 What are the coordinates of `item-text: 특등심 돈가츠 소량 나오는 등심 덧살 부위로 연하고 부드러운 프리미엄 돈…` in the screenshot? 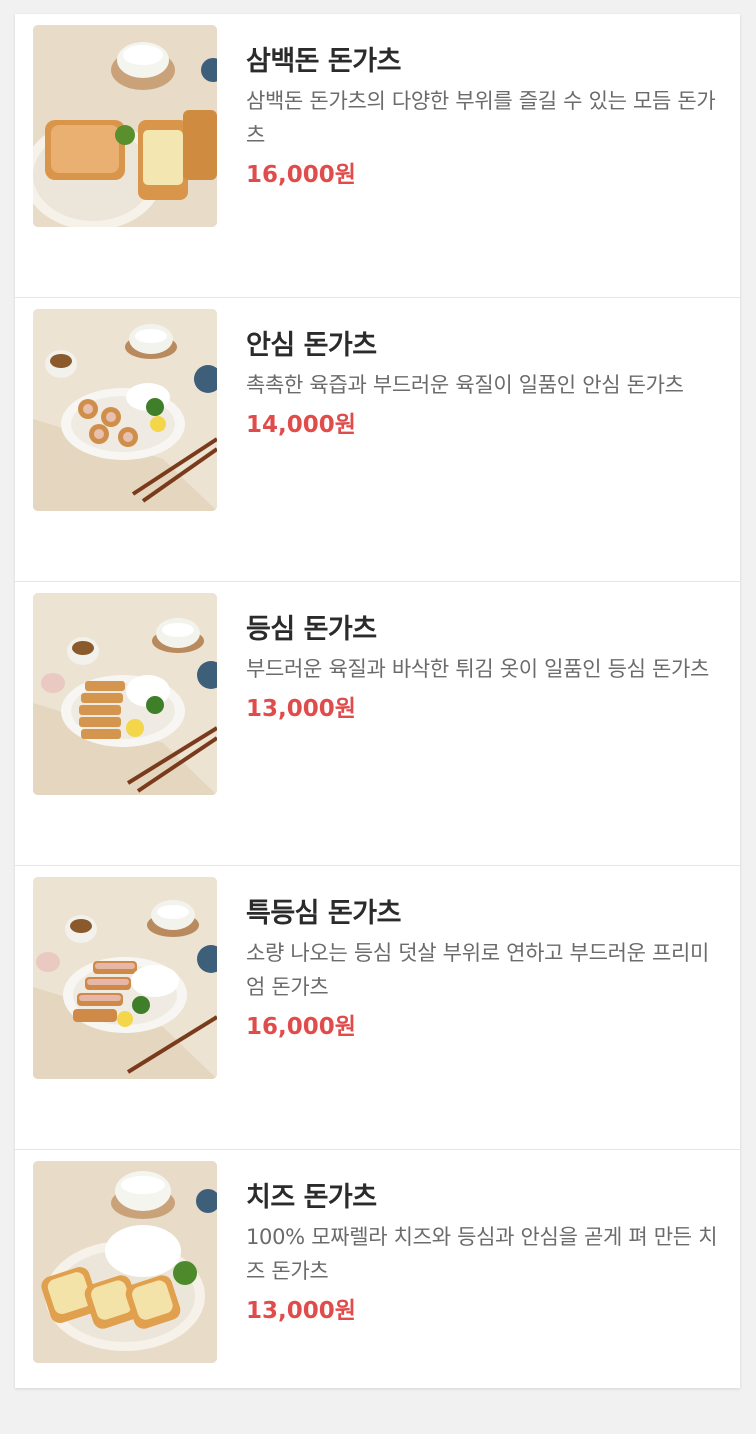 It's located at (486, 969).